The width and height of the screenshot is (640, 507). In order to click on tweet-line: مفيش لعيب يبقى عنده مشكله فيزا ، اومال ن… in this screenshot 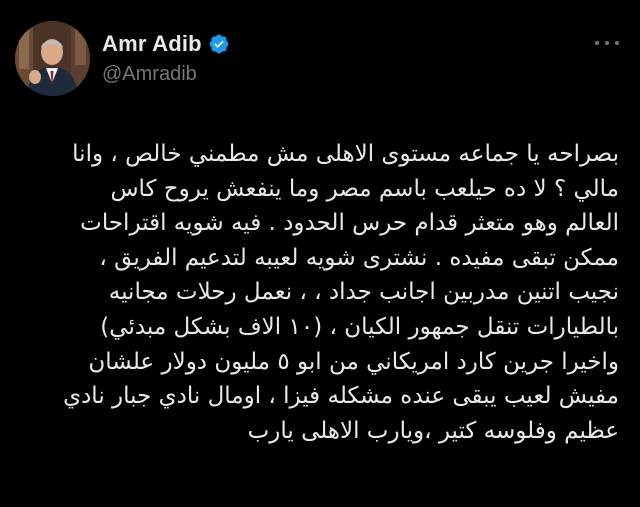, I will do `click(341, 396)`.